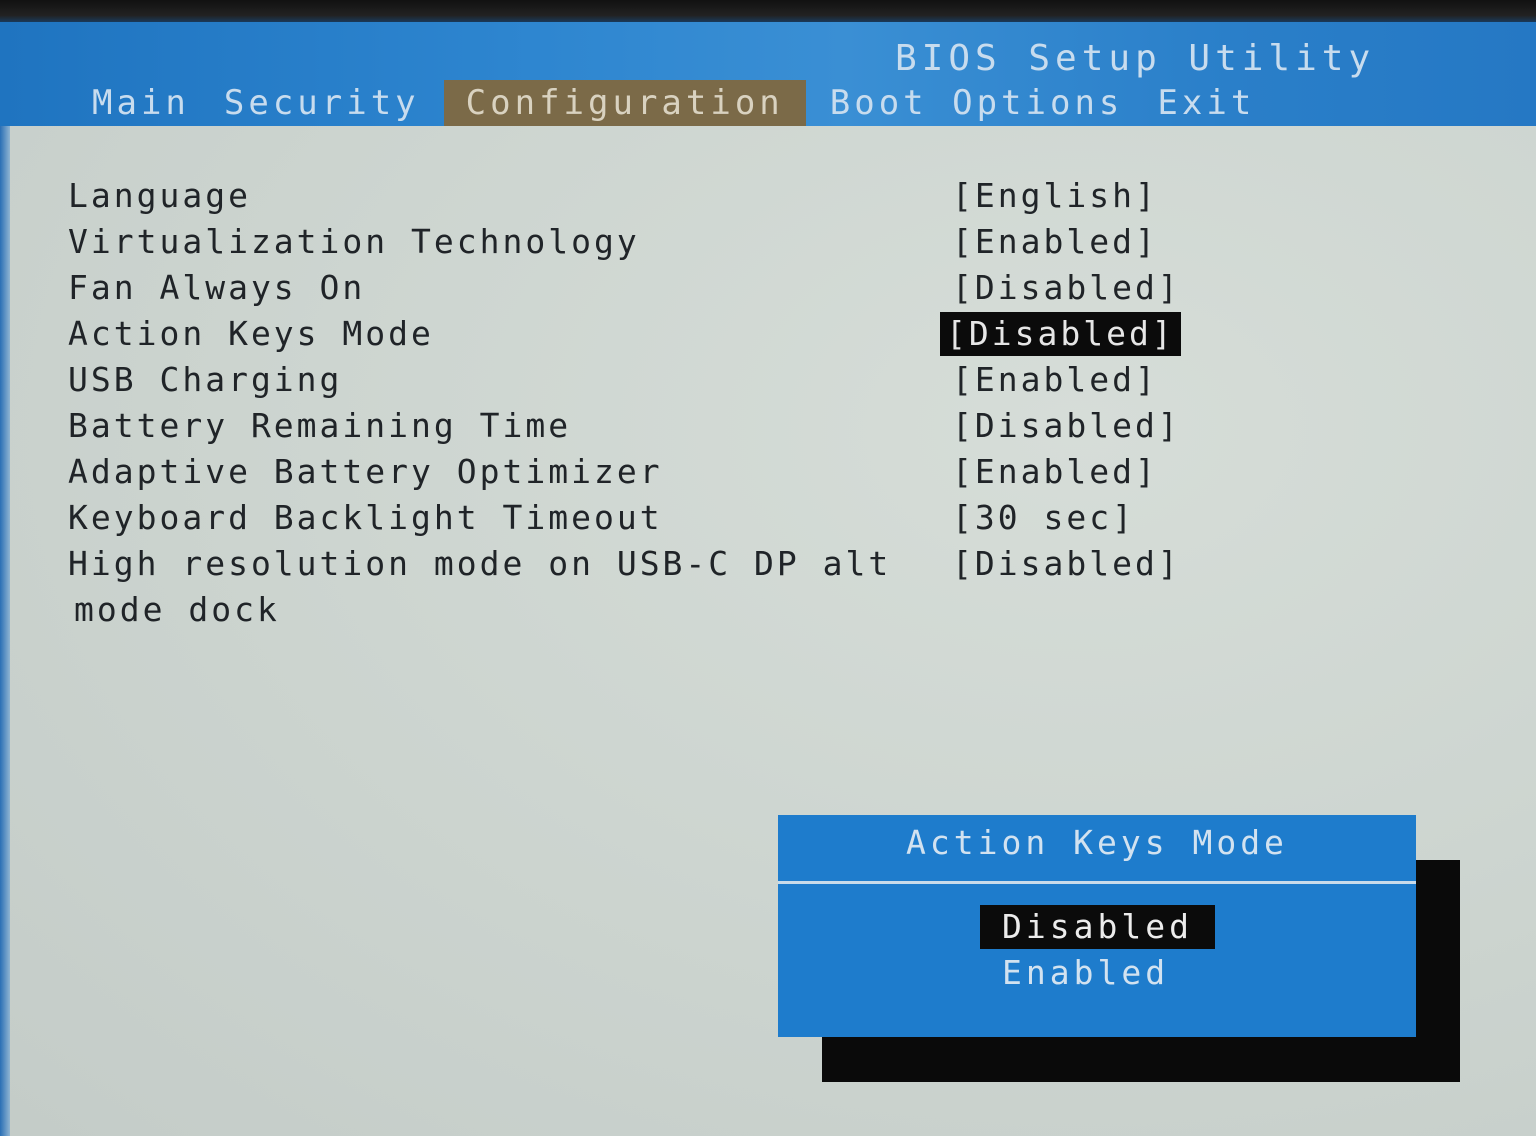 The width and height of the screenshot is (1536, 1136). I want to click on setting-value: [English], so click(1055, 196).